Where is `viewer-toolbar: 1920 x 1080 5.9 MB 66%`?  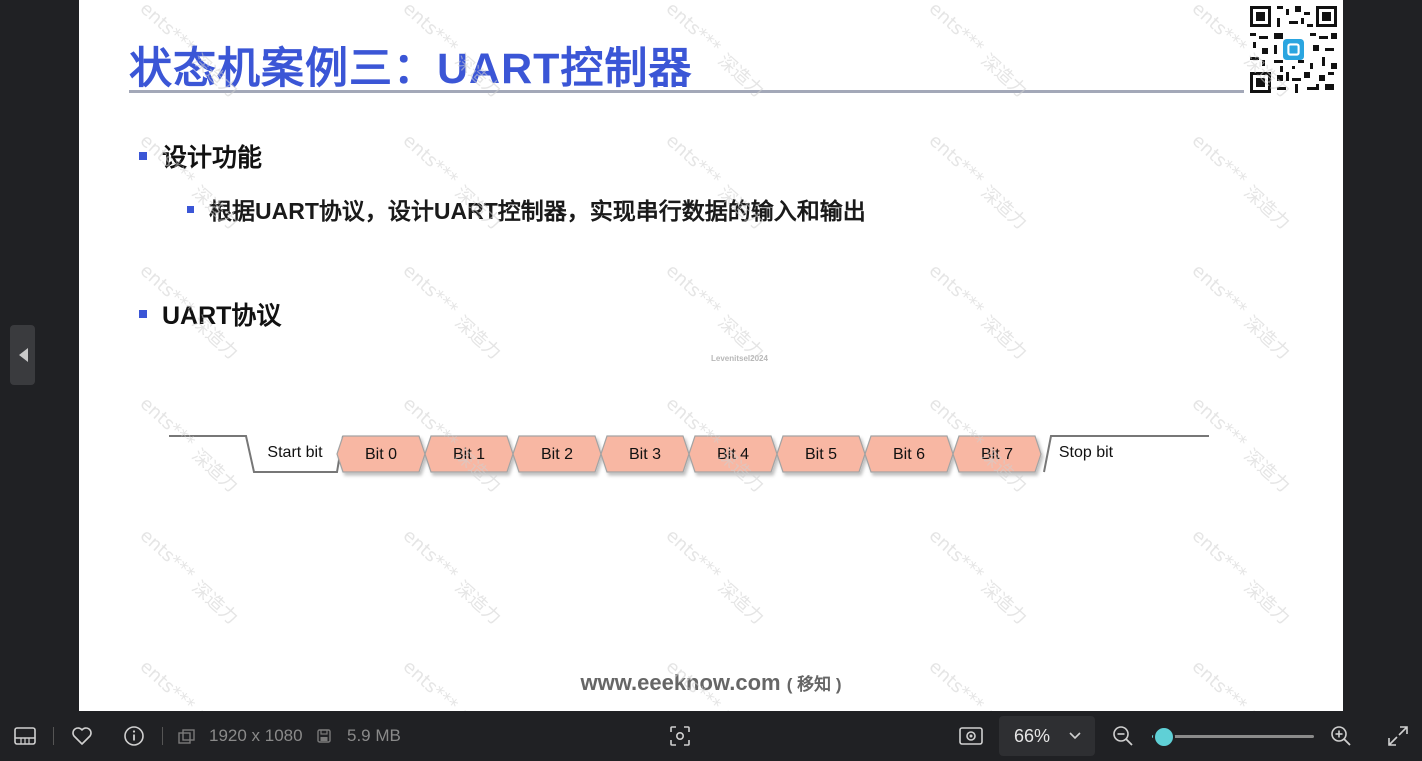 viewer-toolbar: 1920 x 1080 5.9 MB 66% is located at coordinates (711, 736).